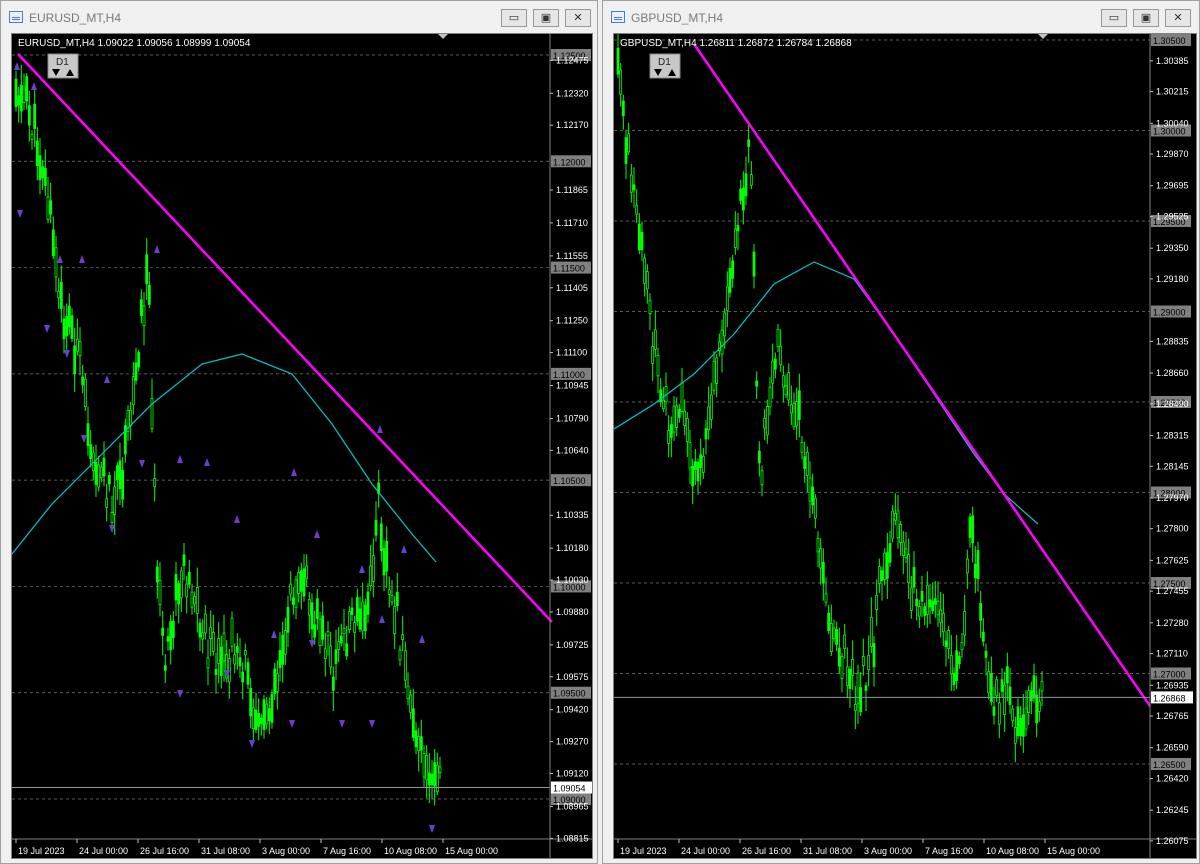 The width and height of the screenshot is (1200, 864). I want to click on price-tick-label: 1.26420, so click(1172, 778).